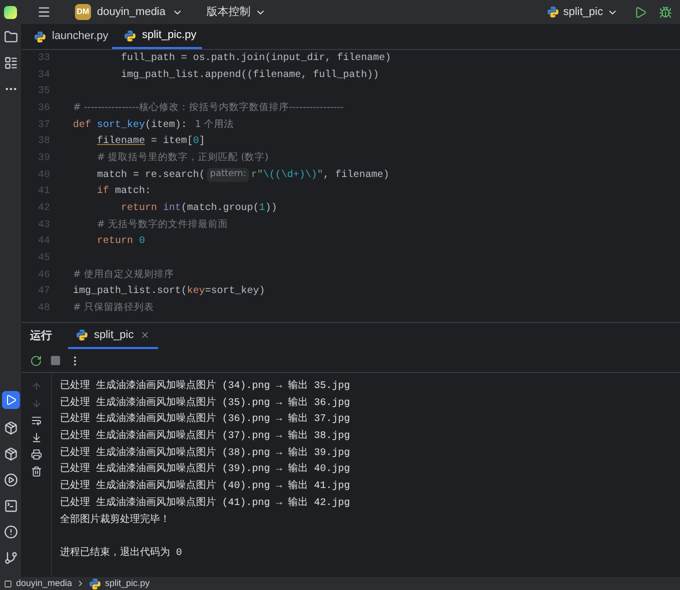 The width and height of the screenshot is (680, 590). What do you see at coordinates (44, 12) in the screenshot?
I see `menu-icon` at bounding box center [44, 12].